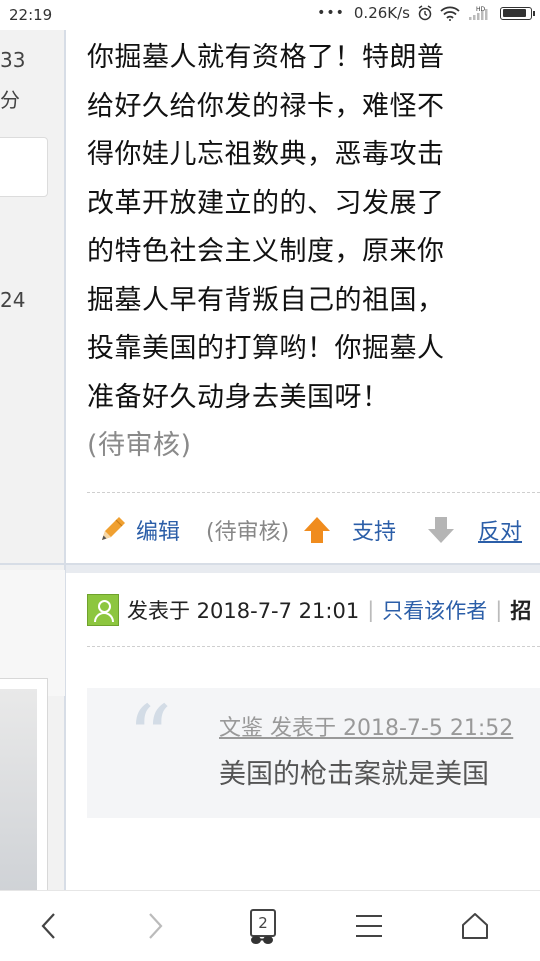 The width and height of the screenshot is (540, 961). What do you see at coordinates (517, 13) in the screenshot?
I see `battery-icon` at bounding box center [517, 13].